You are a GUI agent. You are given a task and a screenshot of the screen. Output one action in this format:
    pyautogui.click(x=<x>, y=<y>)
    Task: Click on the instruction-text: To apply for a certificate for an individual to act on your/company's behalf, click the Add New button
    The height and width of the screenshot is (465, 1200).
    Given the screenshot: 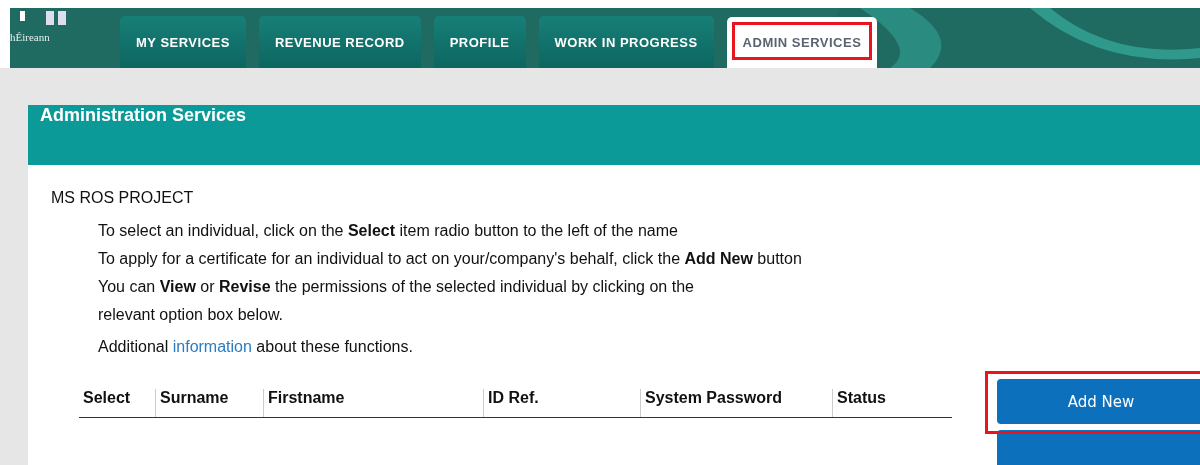 What is the action you would take?
    pyautogui.click(x=450, y=259)
    